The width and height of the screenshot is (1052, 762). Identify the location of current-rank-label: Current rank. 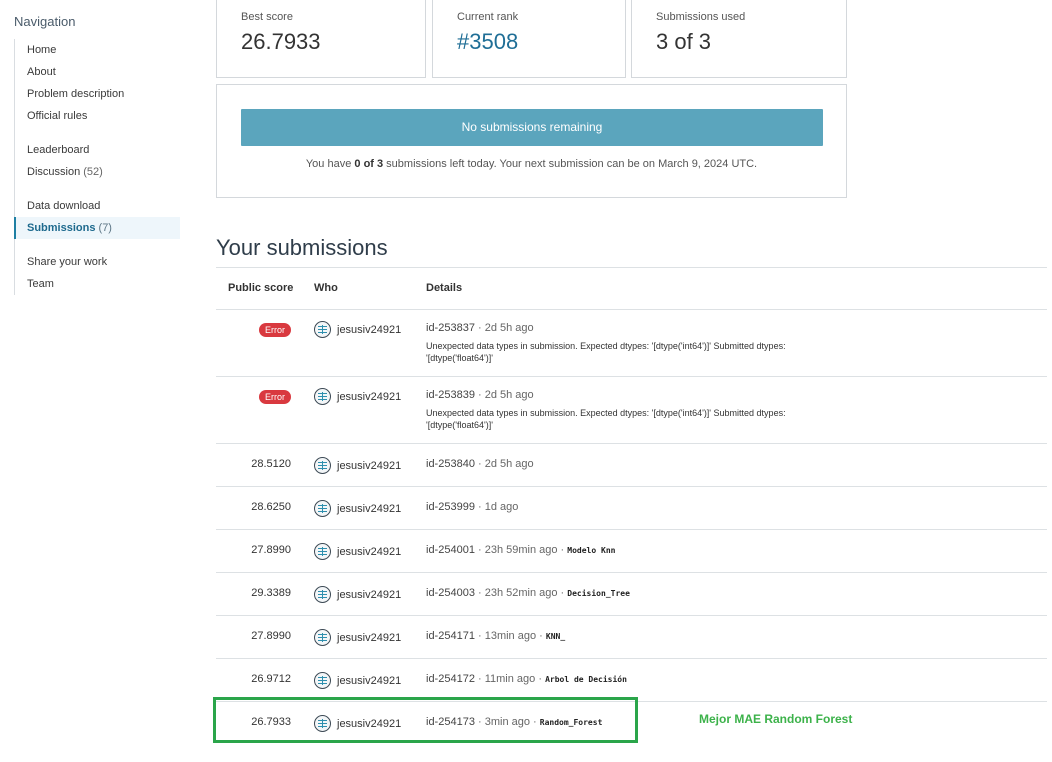
(488, 17).